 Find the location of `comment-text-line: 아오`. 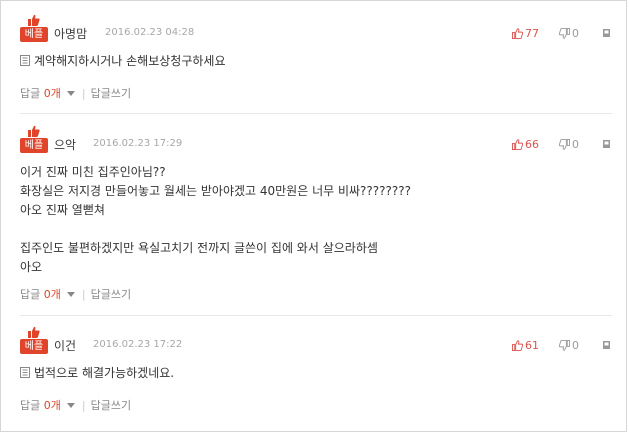

comment-text-line: 아오 is located at coordinates (31, 267).